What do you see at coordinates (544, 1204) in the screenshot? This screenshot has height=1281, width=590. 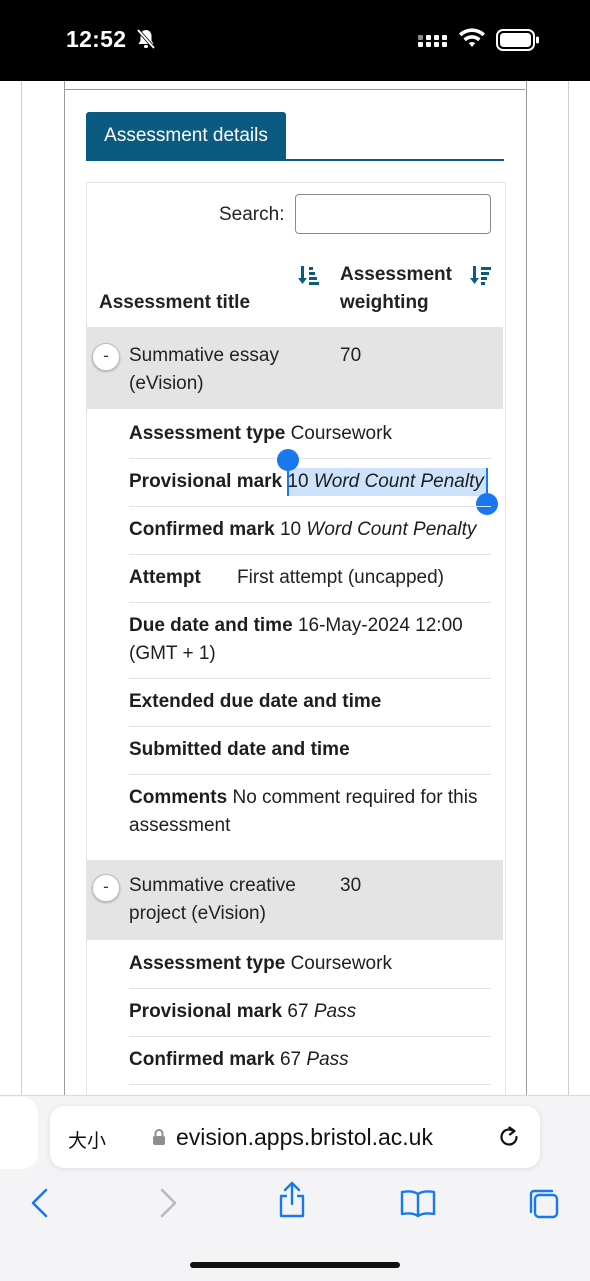 I see `tabs-icon` at bounding box center [544, 1204].